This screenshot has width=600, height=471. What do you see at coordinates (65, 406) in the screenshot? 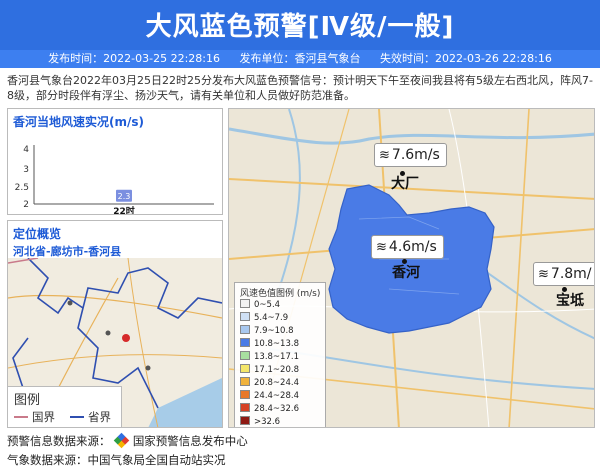
I see `overview-legend: 图例 国界 省界` at bounding box center [65, 406].